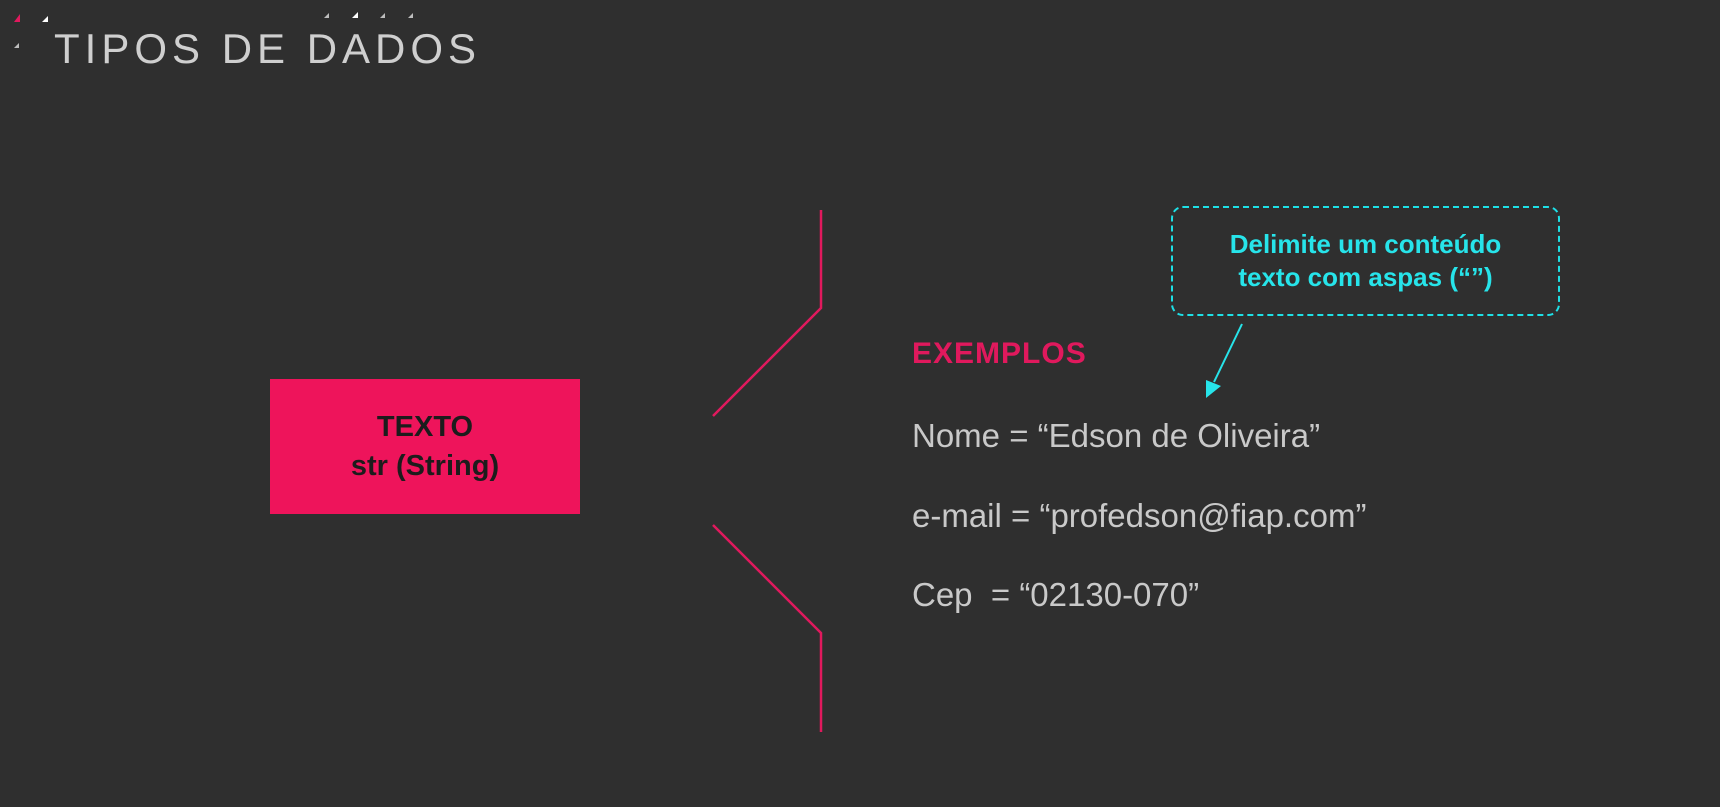  What do you see at coordinates (1365, 244) in the screenshot?
I see `callout-line-1: Delimite um conteúdo` at bounding box center [1365, 244].